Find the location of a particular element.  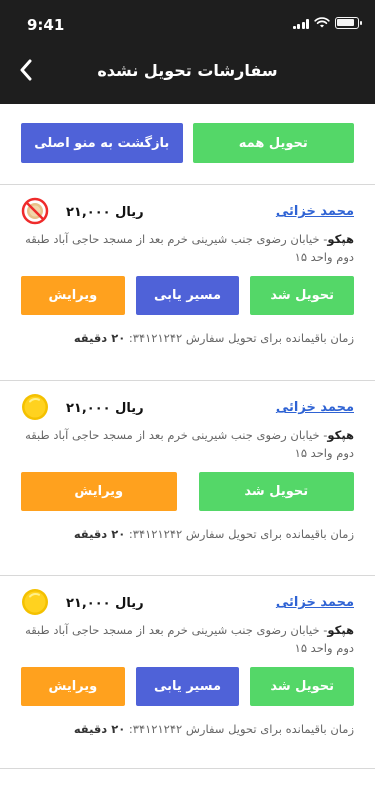

battery-icon is located at coordinates (348, 23).